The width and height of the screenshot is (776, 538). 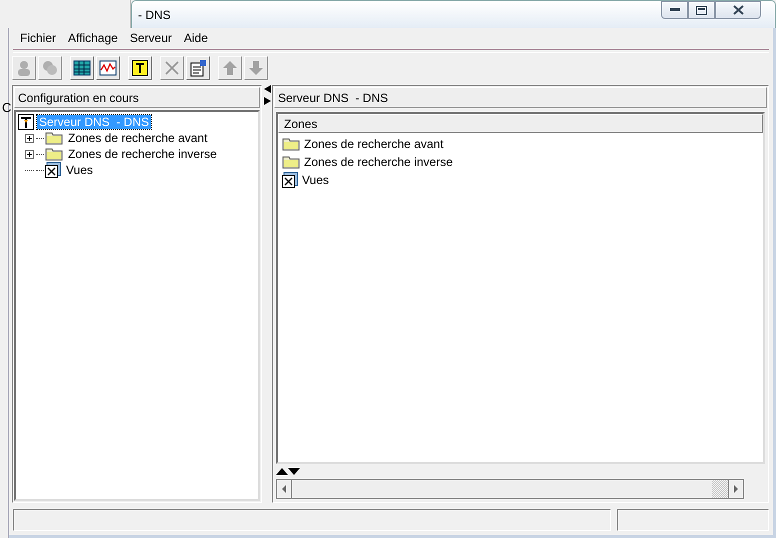 I want to click on menu-item: Aide, so click(x=196, y=38).